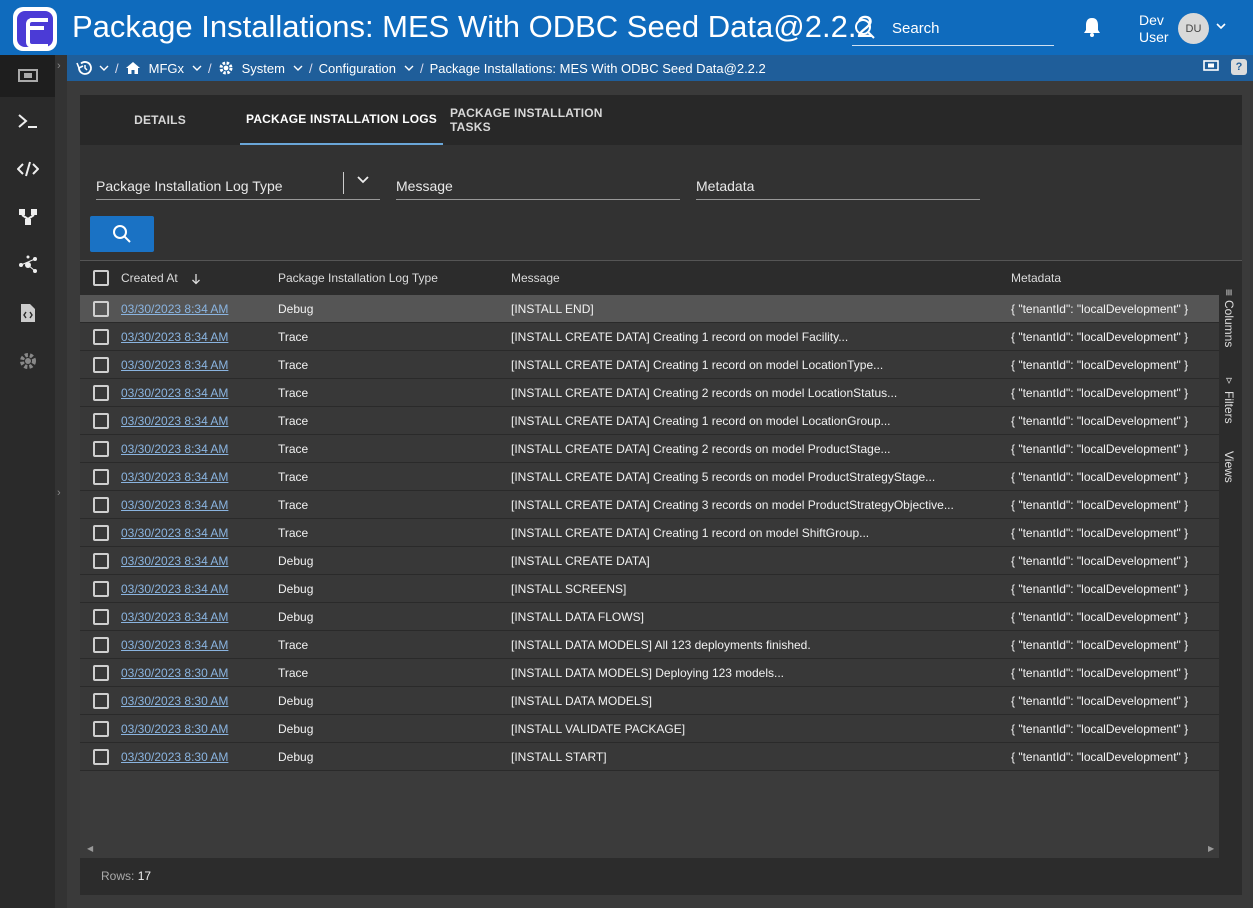 The width and height of the screenshot is (1253, 908). Describe the element at coordinates (1036, 278) in the screenshot. I see `column-header-metadata: Metadata` at that location.